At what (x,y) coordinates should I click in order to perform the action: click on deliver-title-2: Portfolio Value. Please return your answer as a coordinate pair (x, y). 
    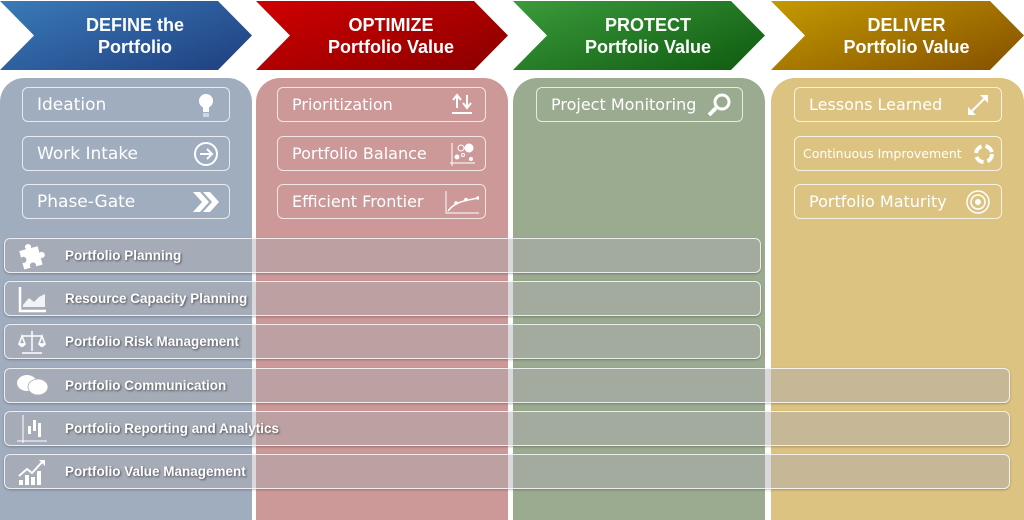
    Looking at the image, I should click on (906, 46).